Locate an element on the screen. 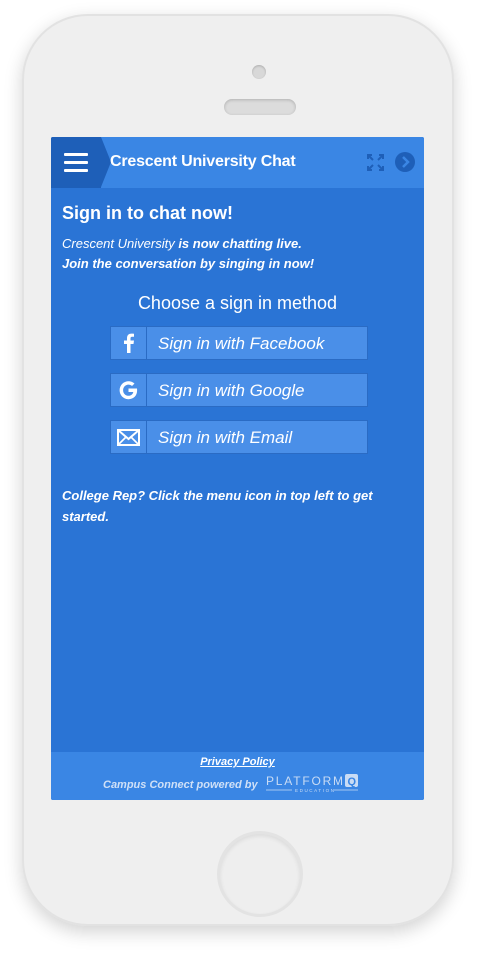 This screenshot has width=477, height=953. school-name: Crescent University is located at coordinates (118, 243).